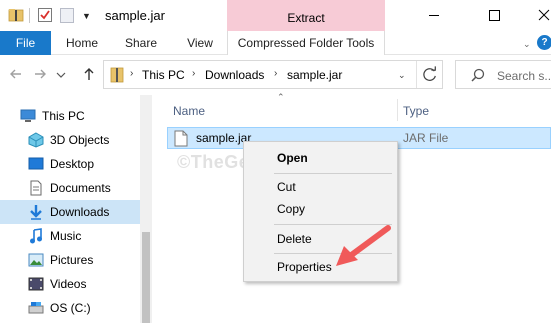 The height and width of the screenshot is (323, 551). What do you see at coordinates (36, 236) in the screenshot?
I see `music-icon` at bounding box center [36, 236].